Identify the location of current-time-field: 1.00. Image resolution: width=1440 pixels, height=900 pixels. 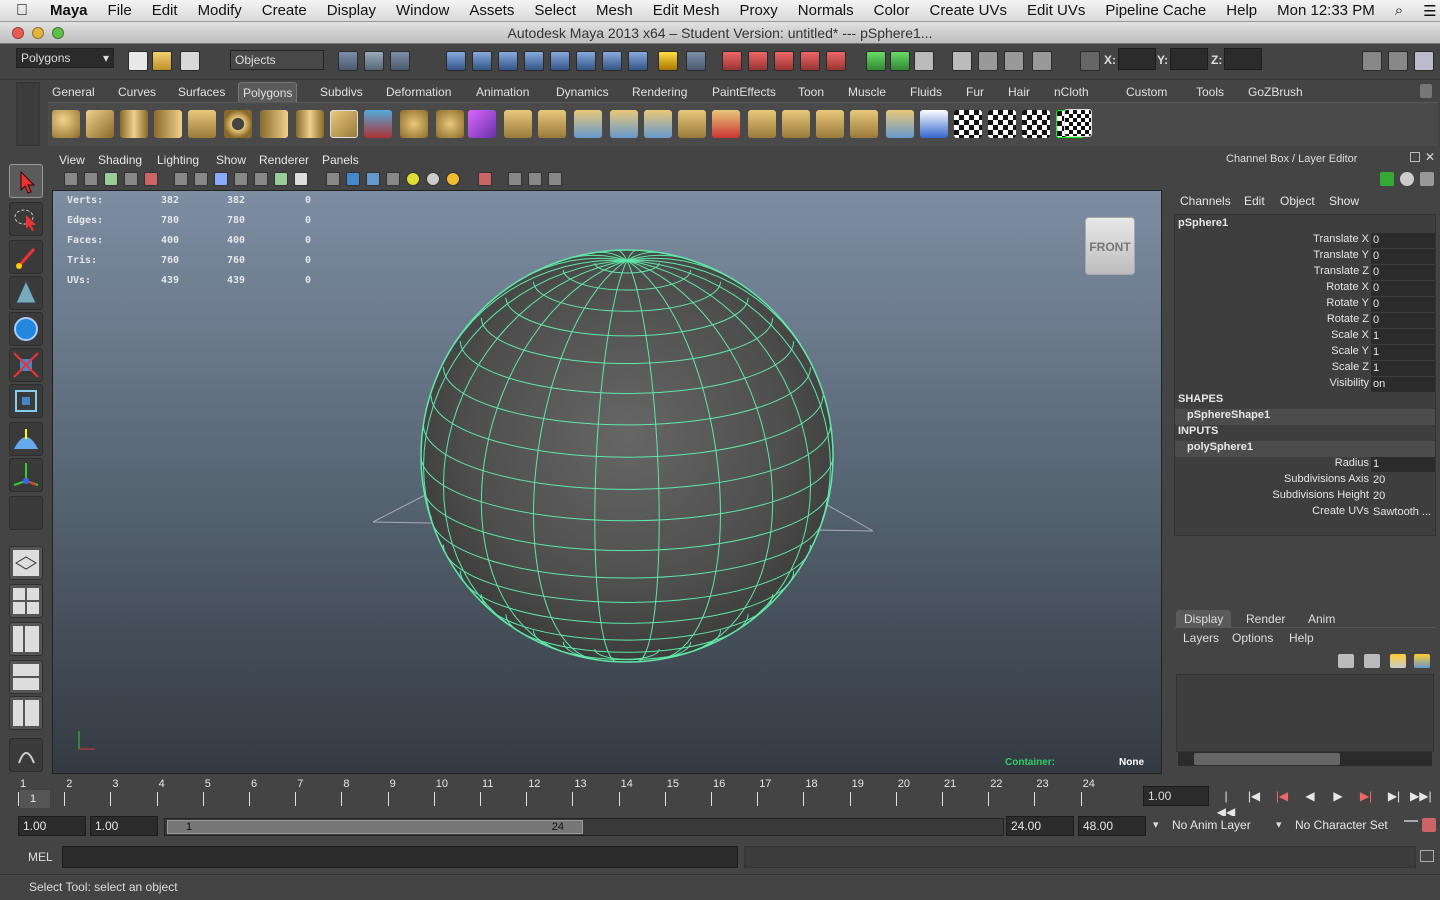
(1176, 796).